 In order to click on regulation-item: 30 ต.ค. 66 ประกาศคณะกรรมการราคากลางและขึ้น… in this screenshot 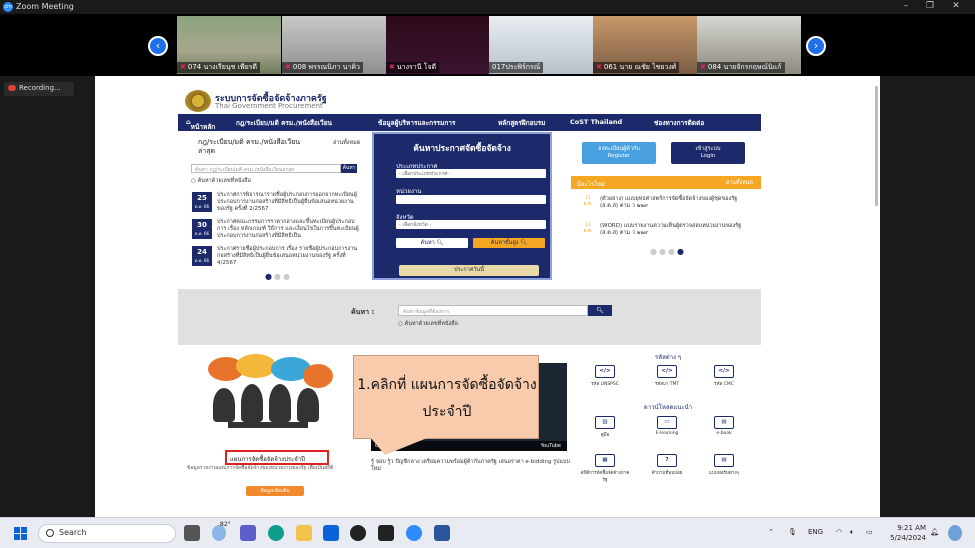, I will do `click(277, 230)`.